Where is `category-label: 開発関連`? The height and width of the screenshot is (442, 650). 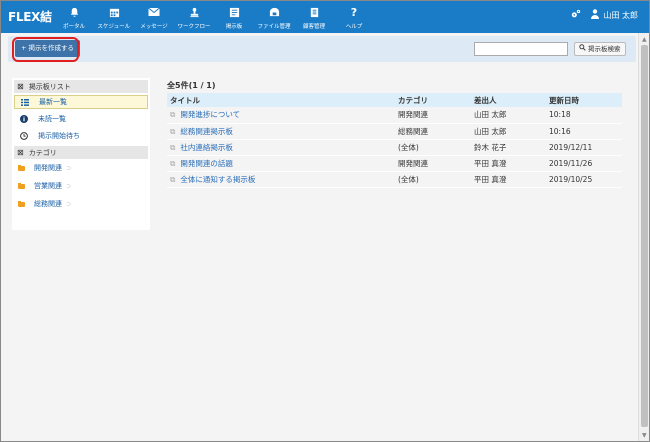
category-label: 開発関連 is located at coordinates (48, 168).